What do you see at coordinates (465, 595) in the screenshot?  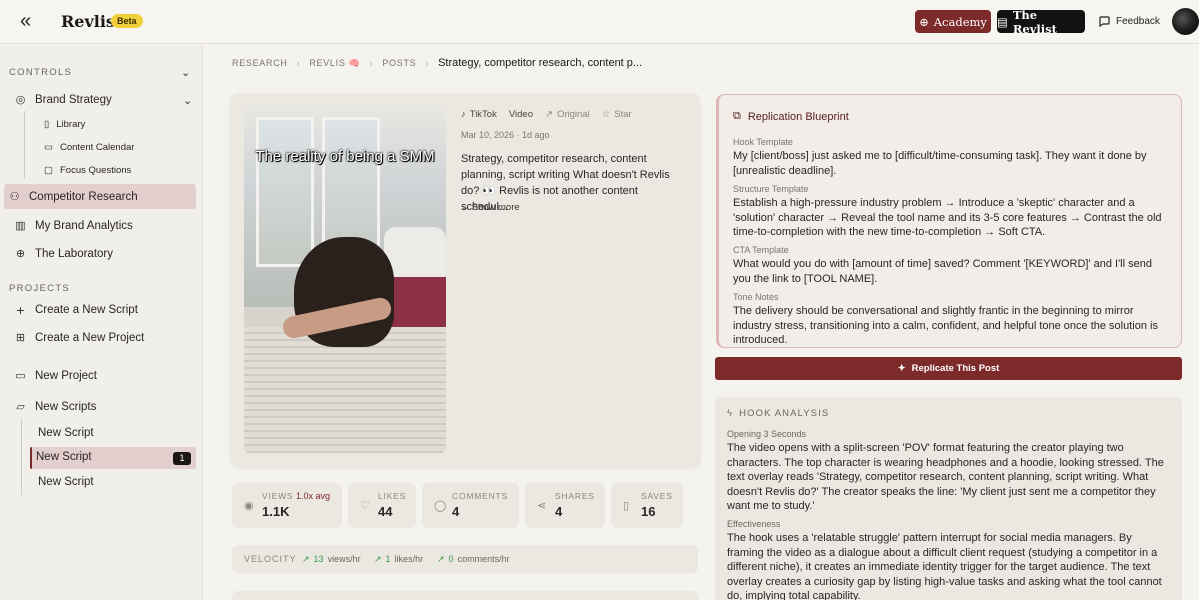 I see `next-card` at bounding box center [465, 595].